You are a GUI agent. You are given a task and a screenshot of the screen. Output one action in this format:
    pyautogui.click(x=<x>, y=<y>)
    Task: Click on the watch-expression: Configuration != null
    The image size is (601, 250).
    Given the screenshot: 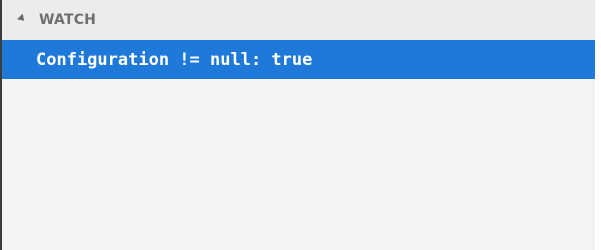 What is the action you would take?
    pyautogui.click(x=143, y=59)
    